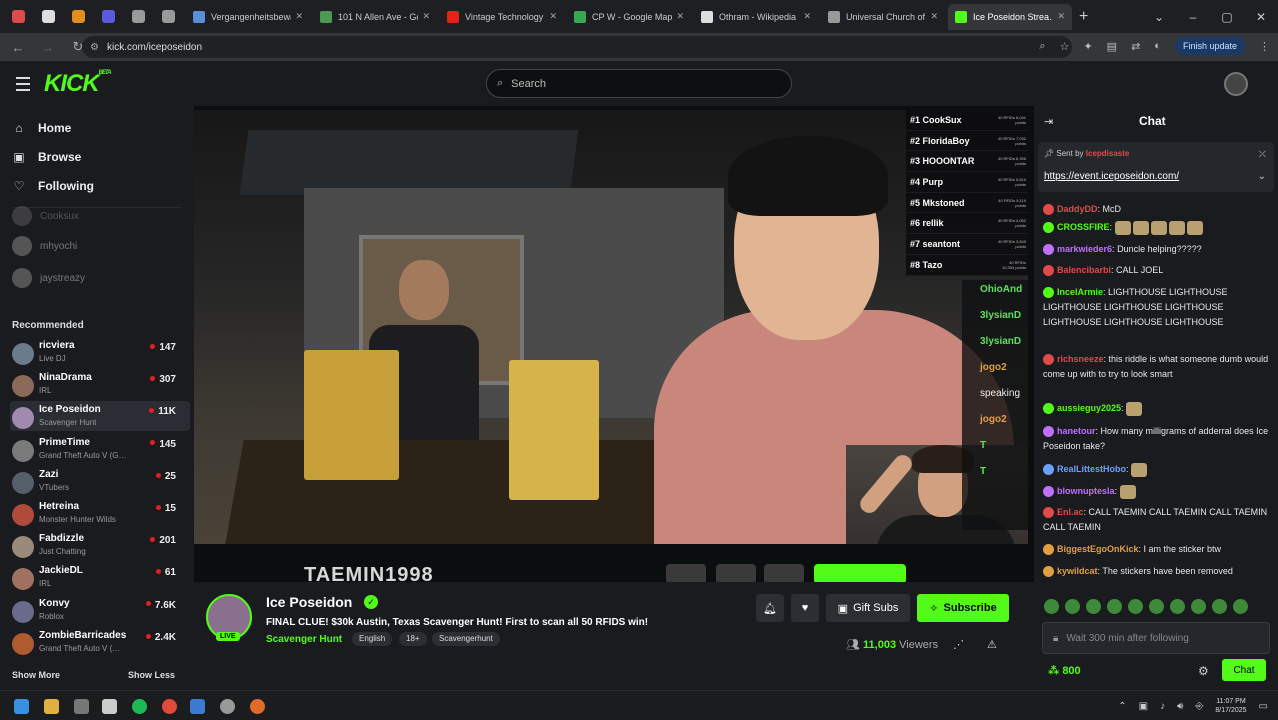  I want to click on chat-username: RealLittestHobo, so click(1091, 469).